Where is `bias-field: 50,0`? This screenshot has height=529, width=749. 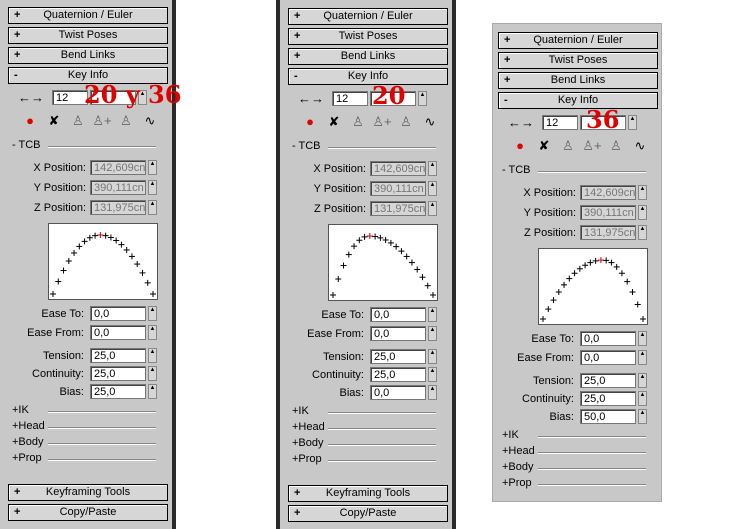 bias-field: 50,0 is located at coordinates (608, 416).